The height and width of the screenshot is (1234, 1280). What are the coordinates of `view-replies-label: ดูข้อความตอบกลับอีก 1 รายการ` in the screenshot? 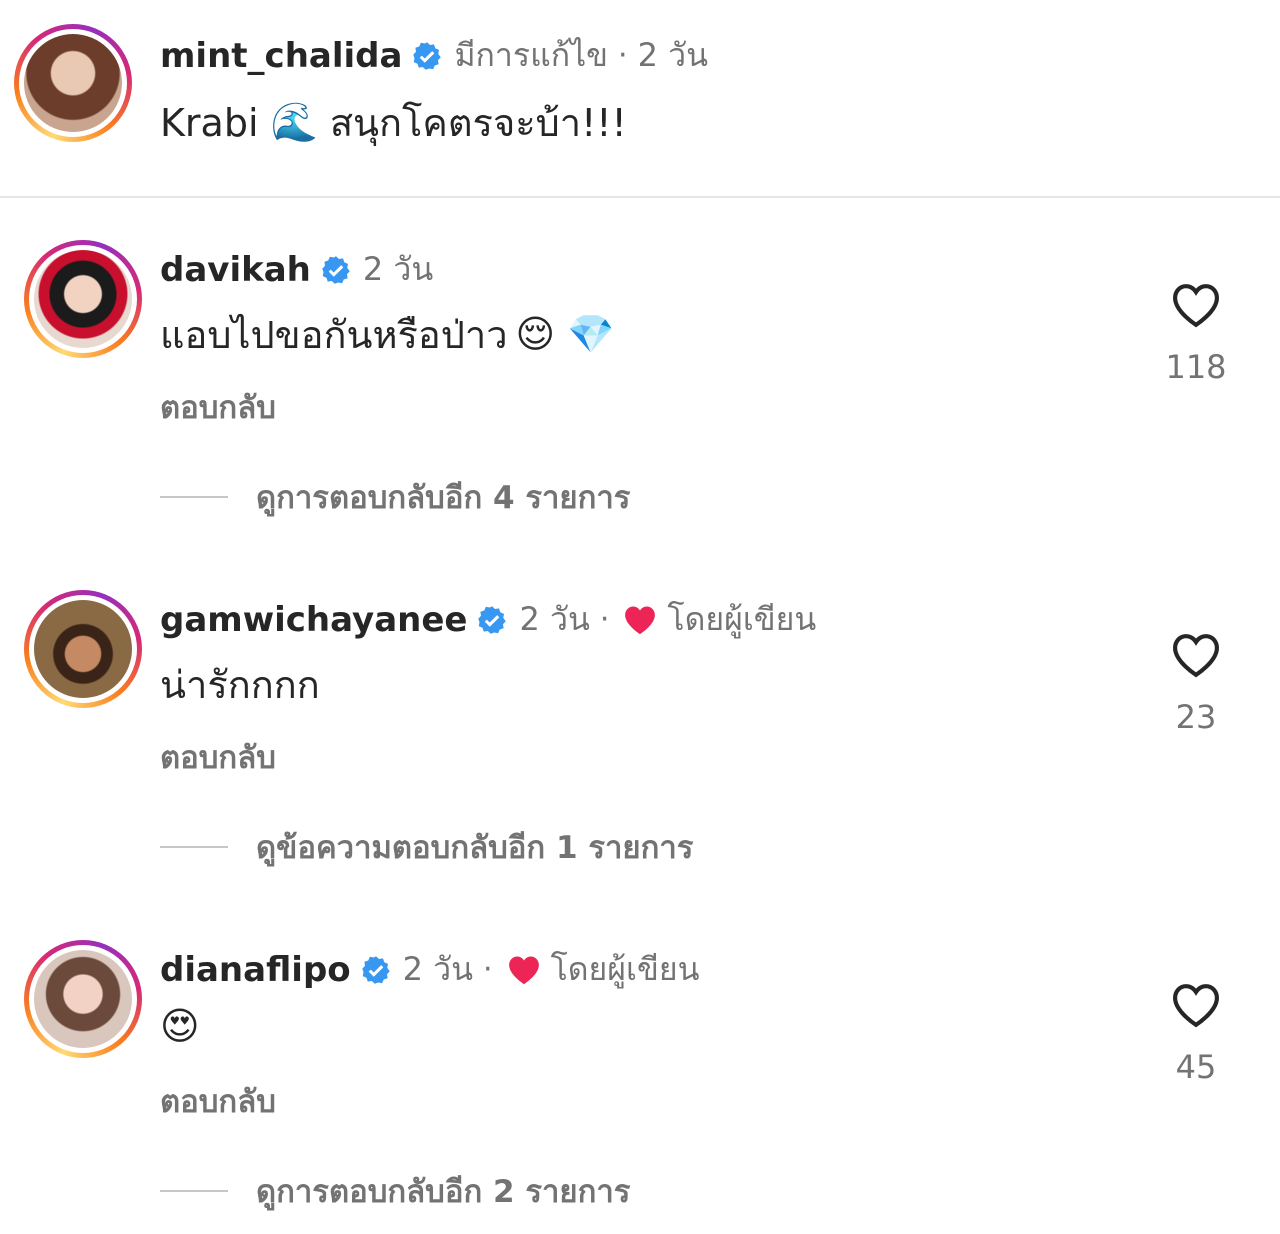 It's located at (475, 848).